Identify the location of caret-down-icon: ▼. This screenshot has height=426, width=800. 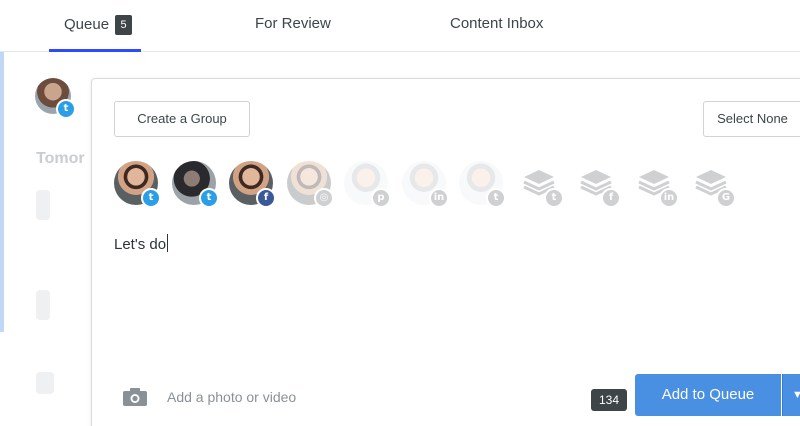
(791, 395).